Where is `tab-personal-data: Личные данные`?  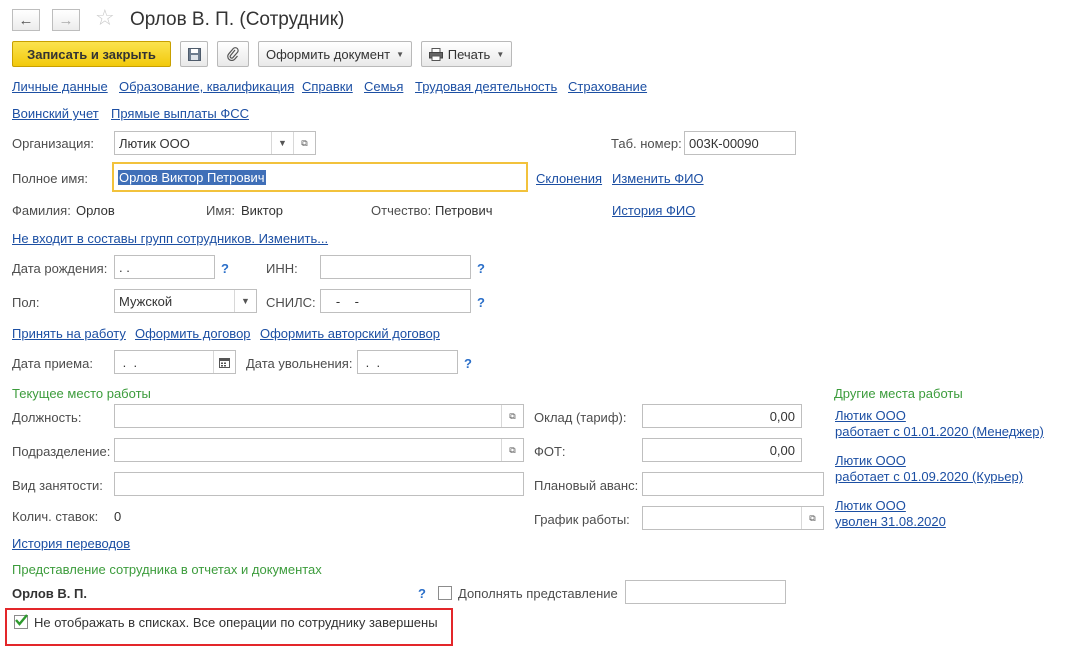
tab-personal-data: Личные данные is located at coordinates (60, 86).